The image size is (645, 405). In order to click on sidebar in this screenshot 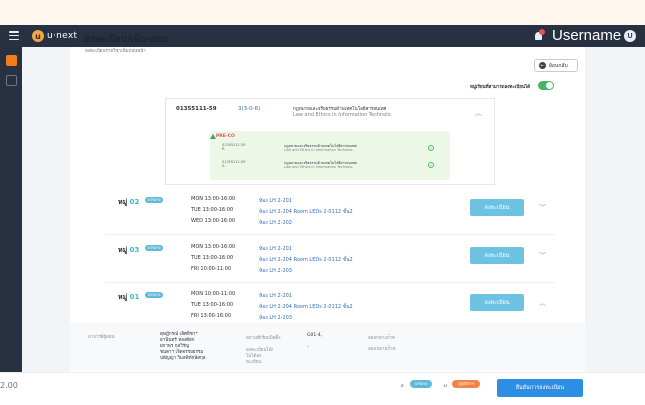, I will do `click(11, 226)`.